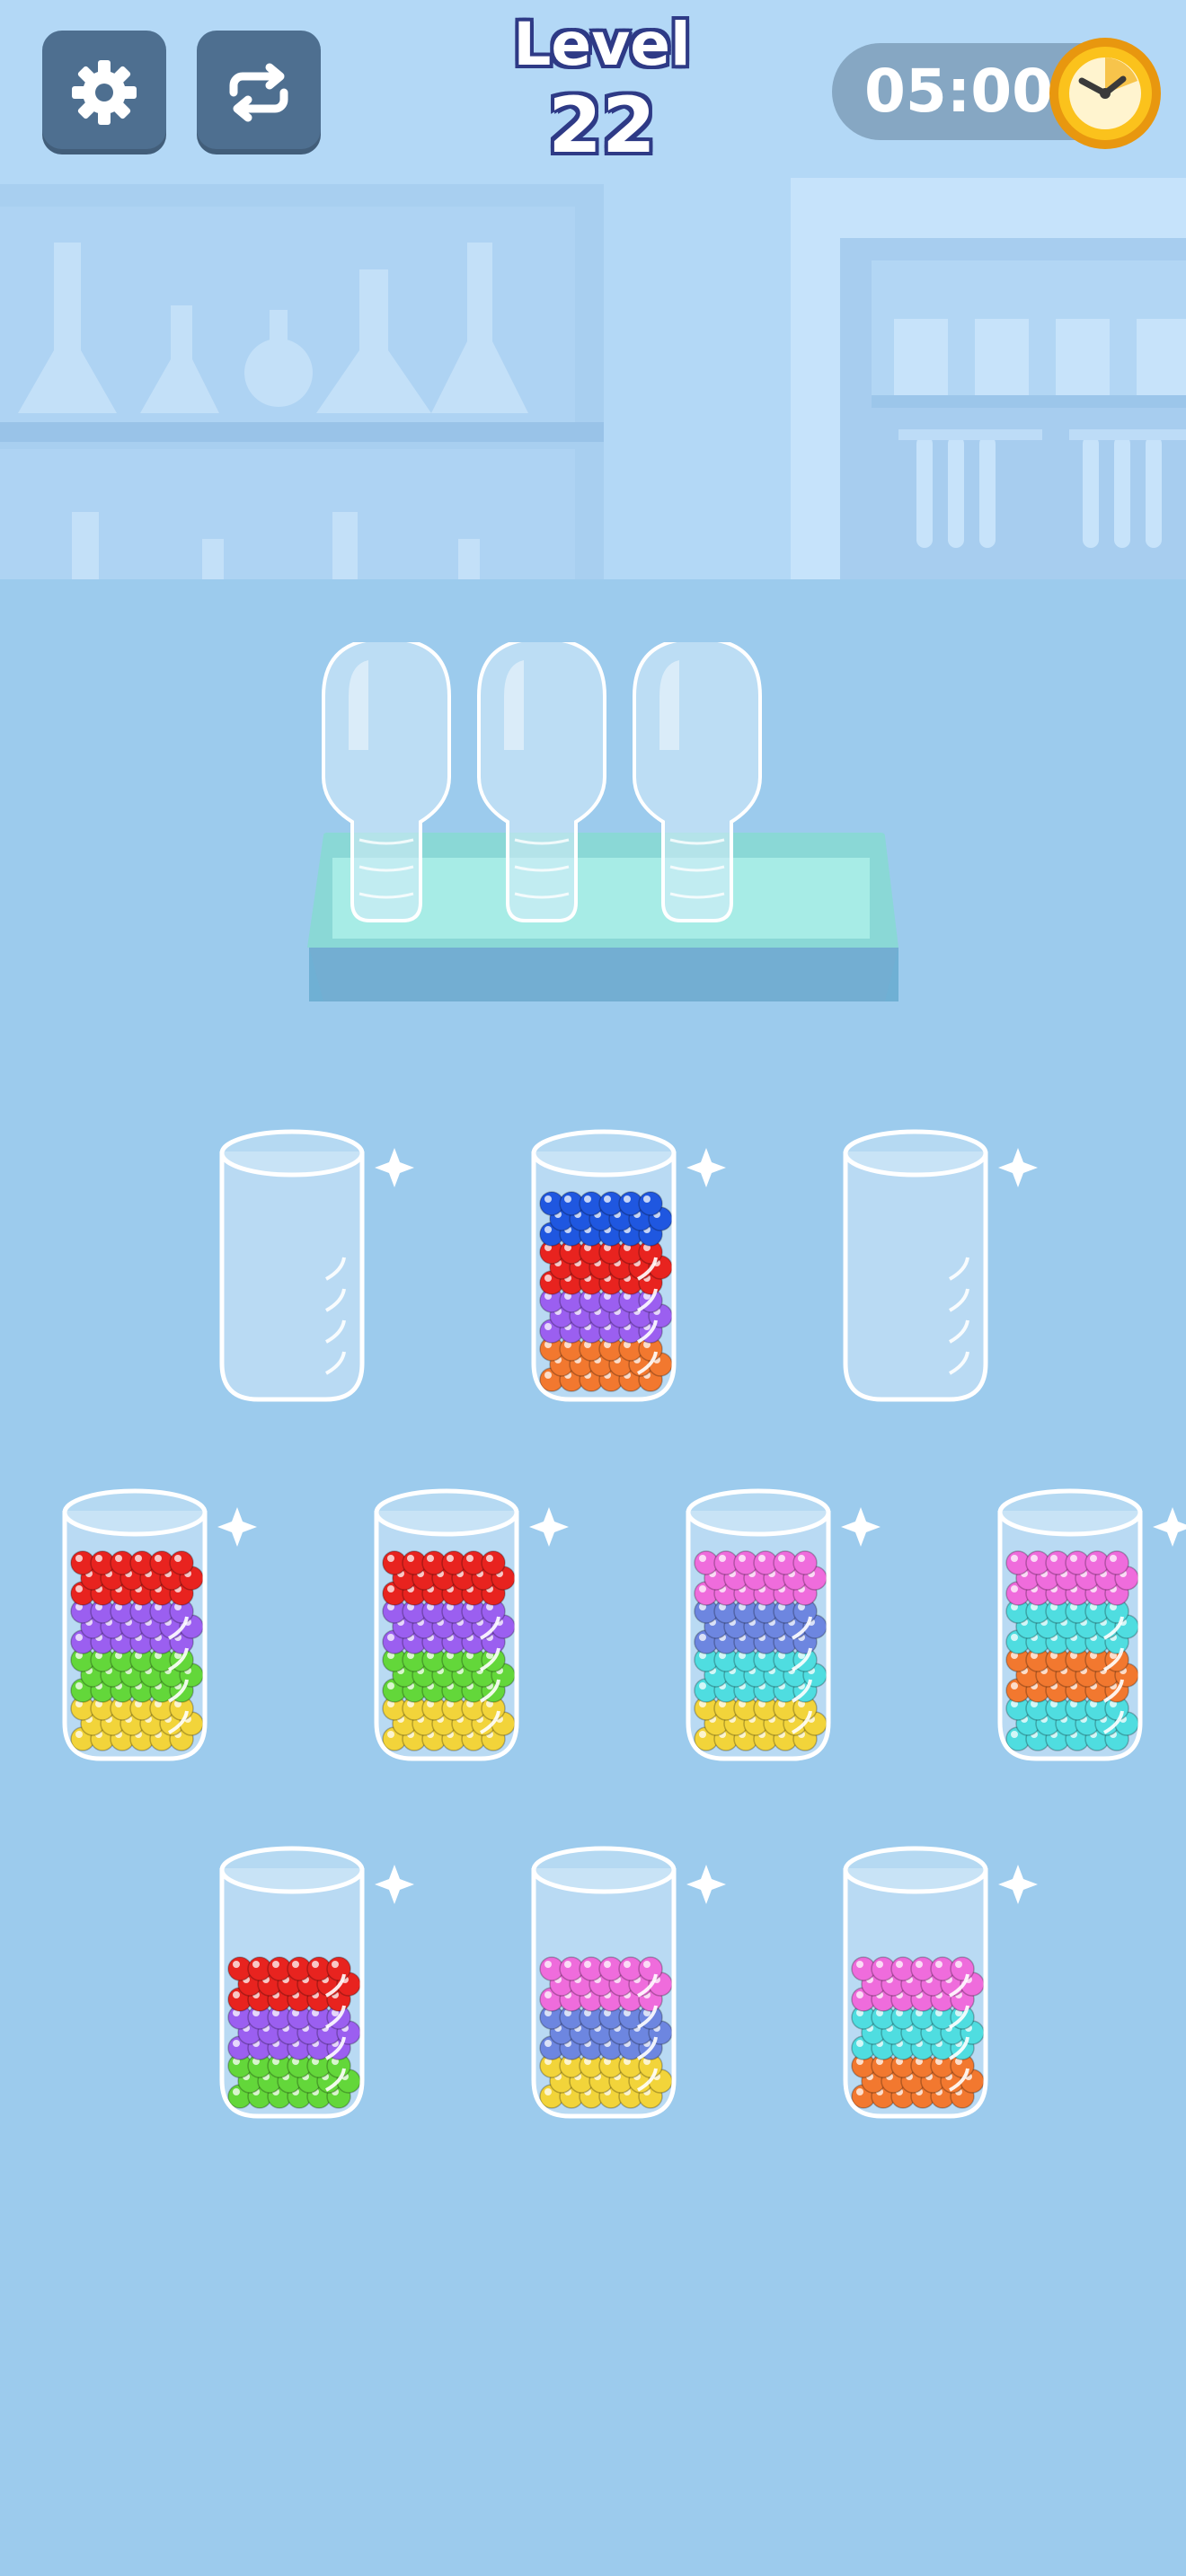 This screenshot has height=2576, width=1186. What do you see at coordinates (959, 91) in the screenshot?
I see `timer-text: 05:00` at bounding box center [959, 91].